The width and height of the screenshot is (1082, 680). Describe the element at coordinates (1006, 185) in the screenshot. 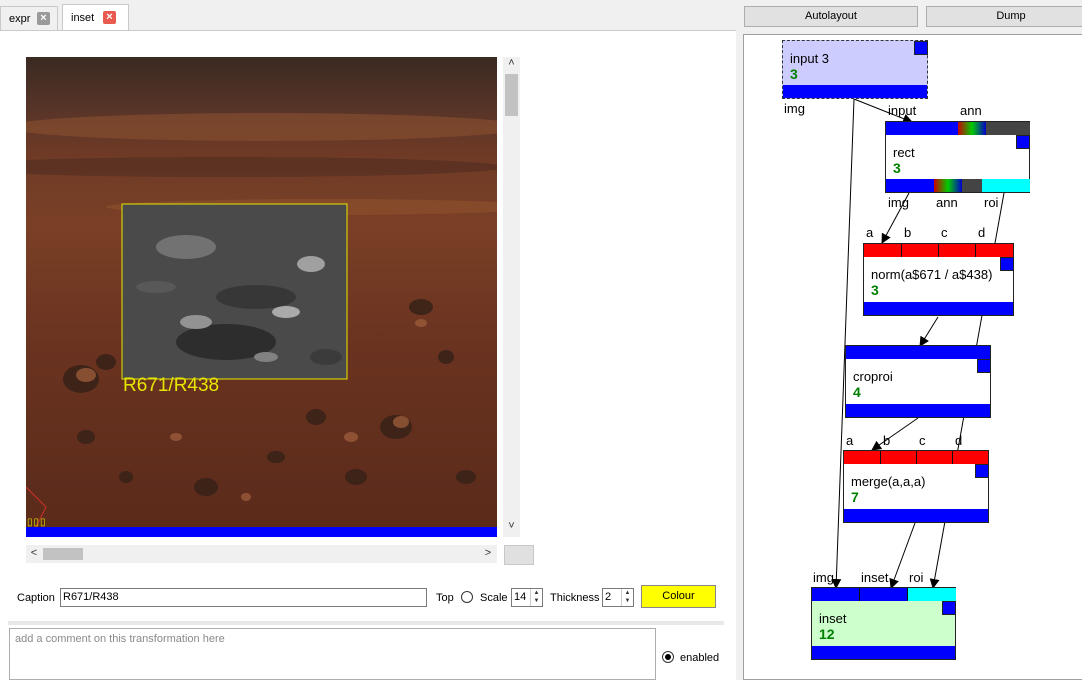

I see `roi-output-cyan` at that location.